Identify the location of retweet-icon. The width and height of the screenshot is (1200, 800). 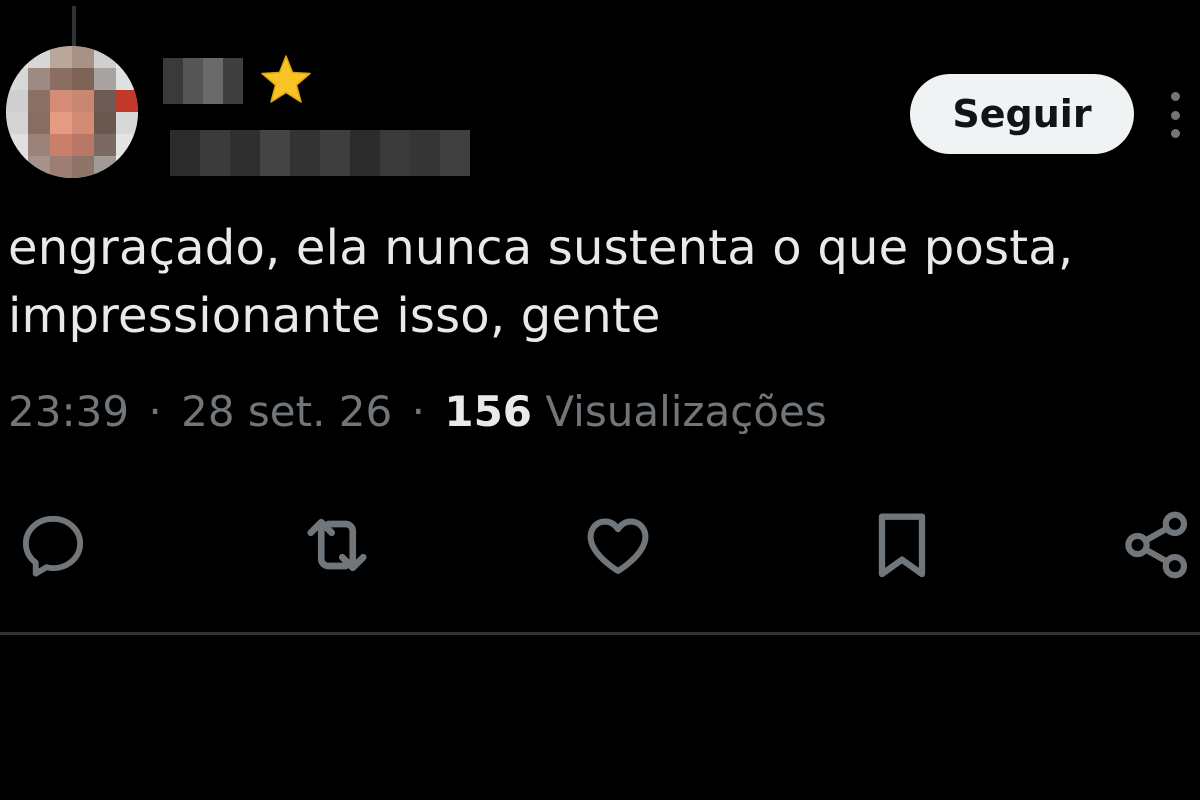
(337, 545).